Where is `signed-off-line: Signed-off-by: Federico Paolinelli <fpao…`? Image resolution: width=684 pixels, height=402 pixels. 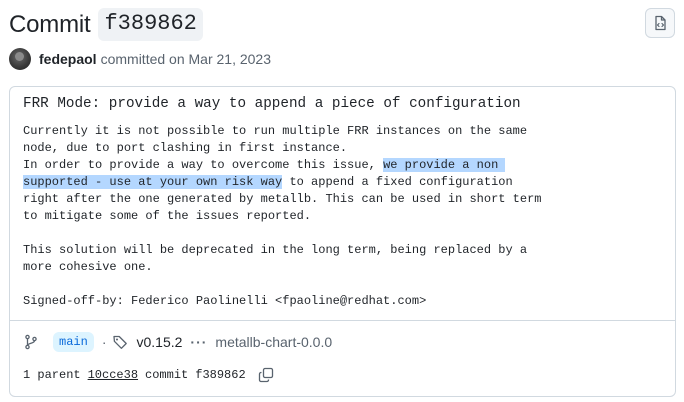 signed-off-line: Signed-off-by: Federico Paolinelli <fpao… is located at coordinates (225, 301).